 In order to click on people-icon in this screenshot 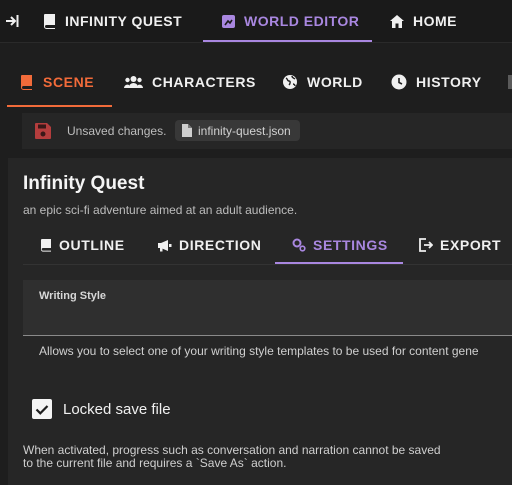, I will do `click(133, 82)`.